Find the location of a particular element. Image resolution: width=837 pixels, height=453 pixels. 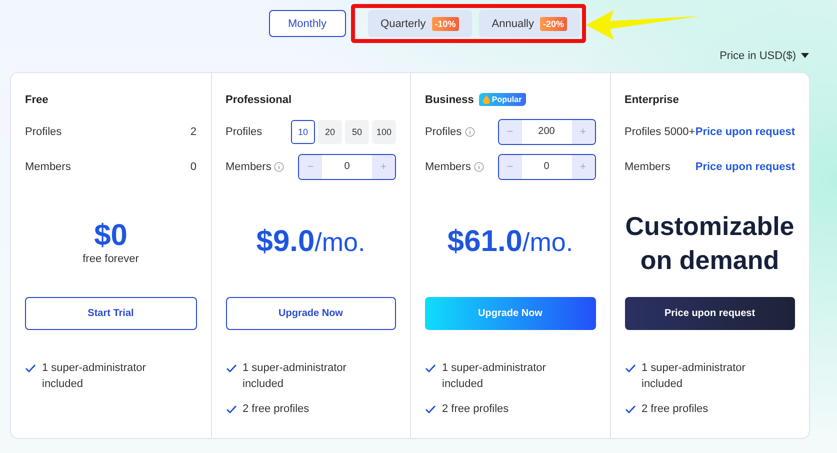

price: $61.0/mo. is located at coordinates (510, 242).